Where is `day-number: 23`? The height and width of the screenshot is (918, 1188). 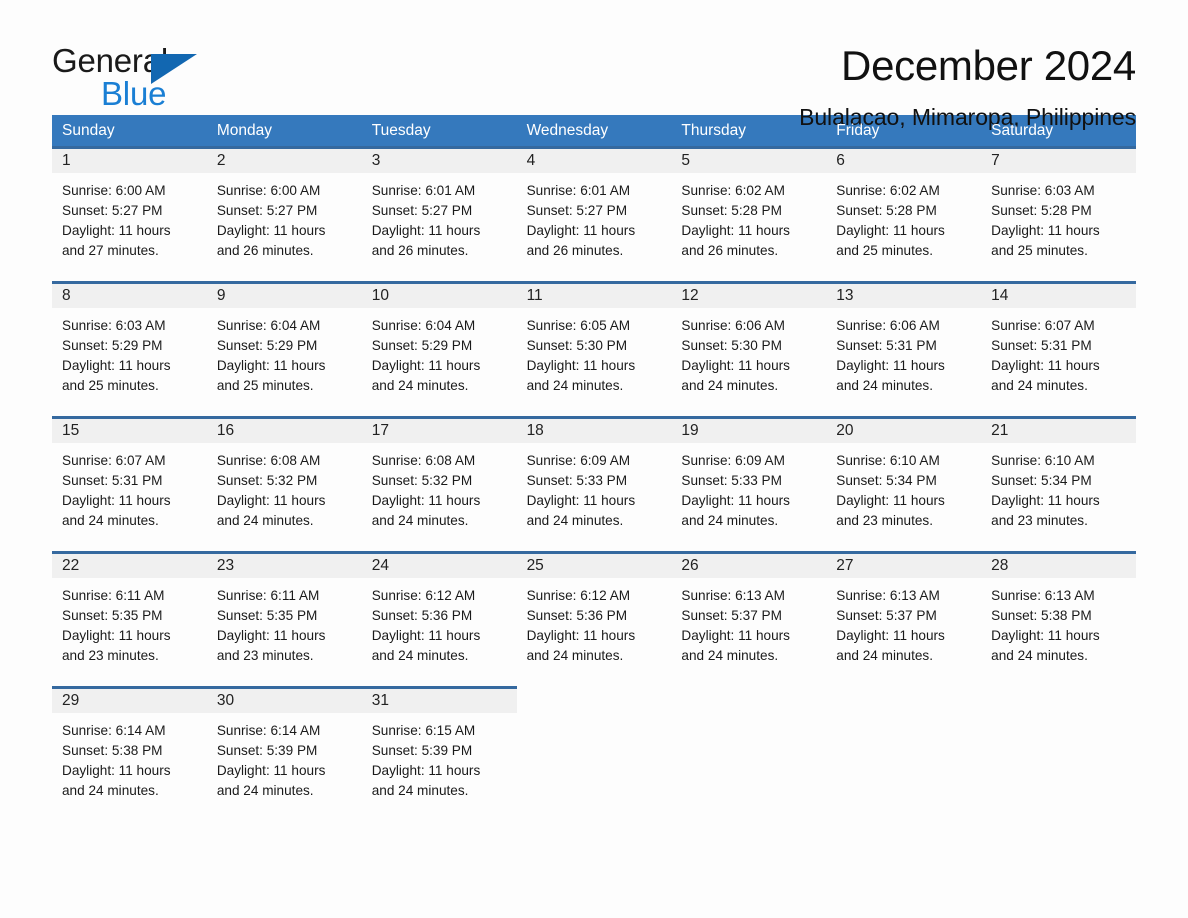 day-number: 23 is located at coordinates (225, 565).